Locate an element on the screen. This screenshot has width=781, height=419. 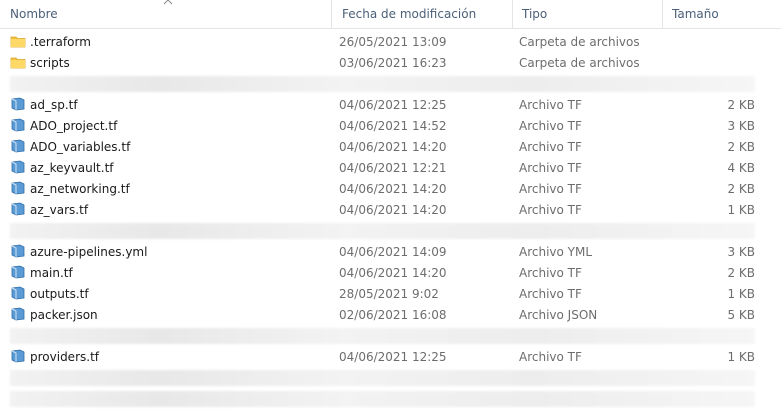
file-name: az_keyvault.tf is located at coordinates (72, 168).